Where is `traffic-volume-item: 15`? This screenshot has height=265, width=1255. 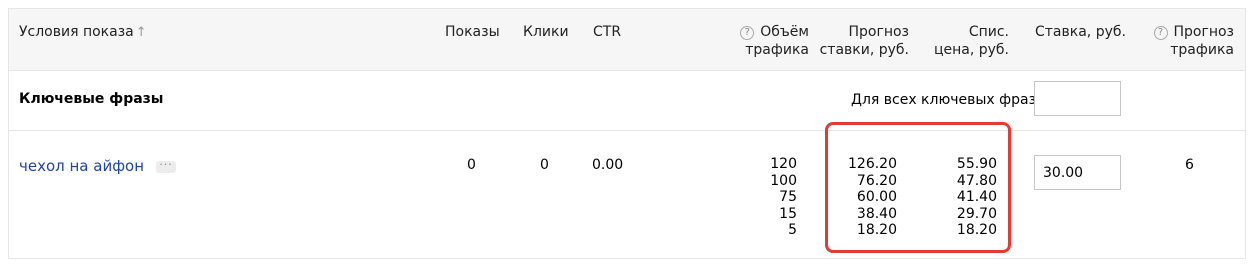 traffic-volume-item: 15 is located at coordinates (788, 213).